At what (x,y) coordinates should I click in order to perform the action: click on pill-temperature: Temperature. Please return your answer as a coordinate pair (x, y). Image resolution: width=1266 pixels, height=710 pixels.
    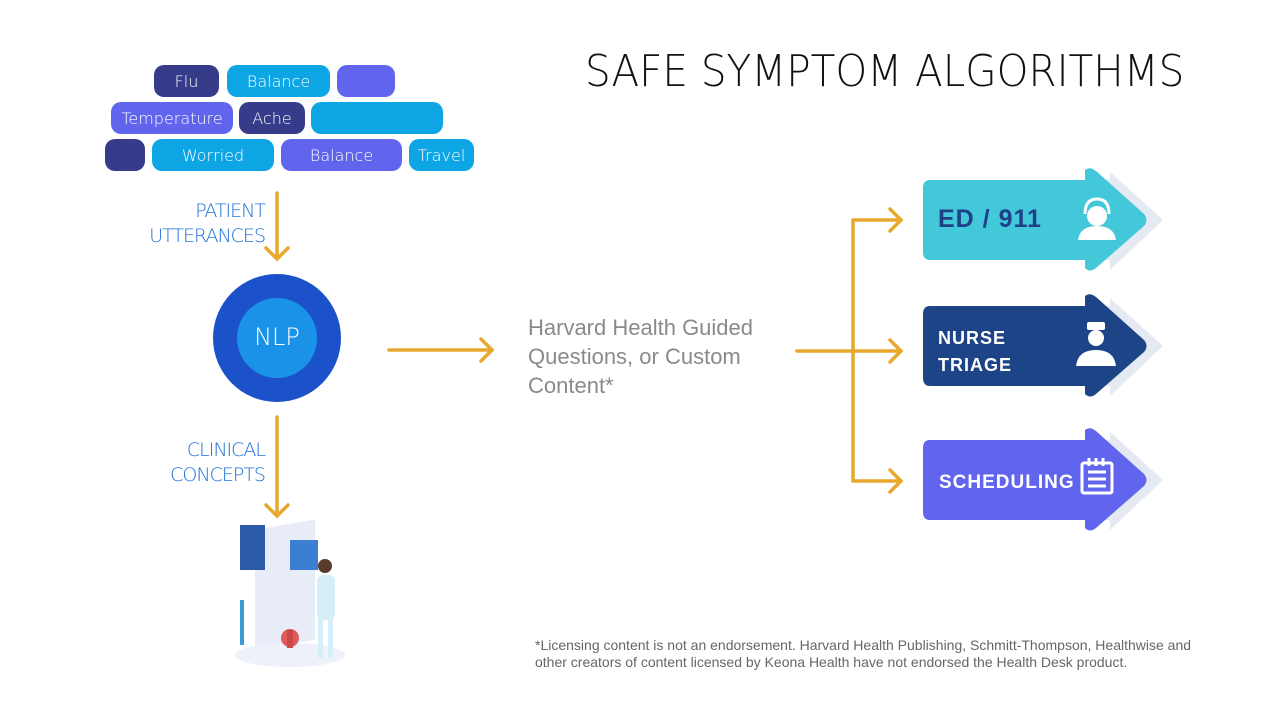
    Looking at the image, I should click on (172, 118).